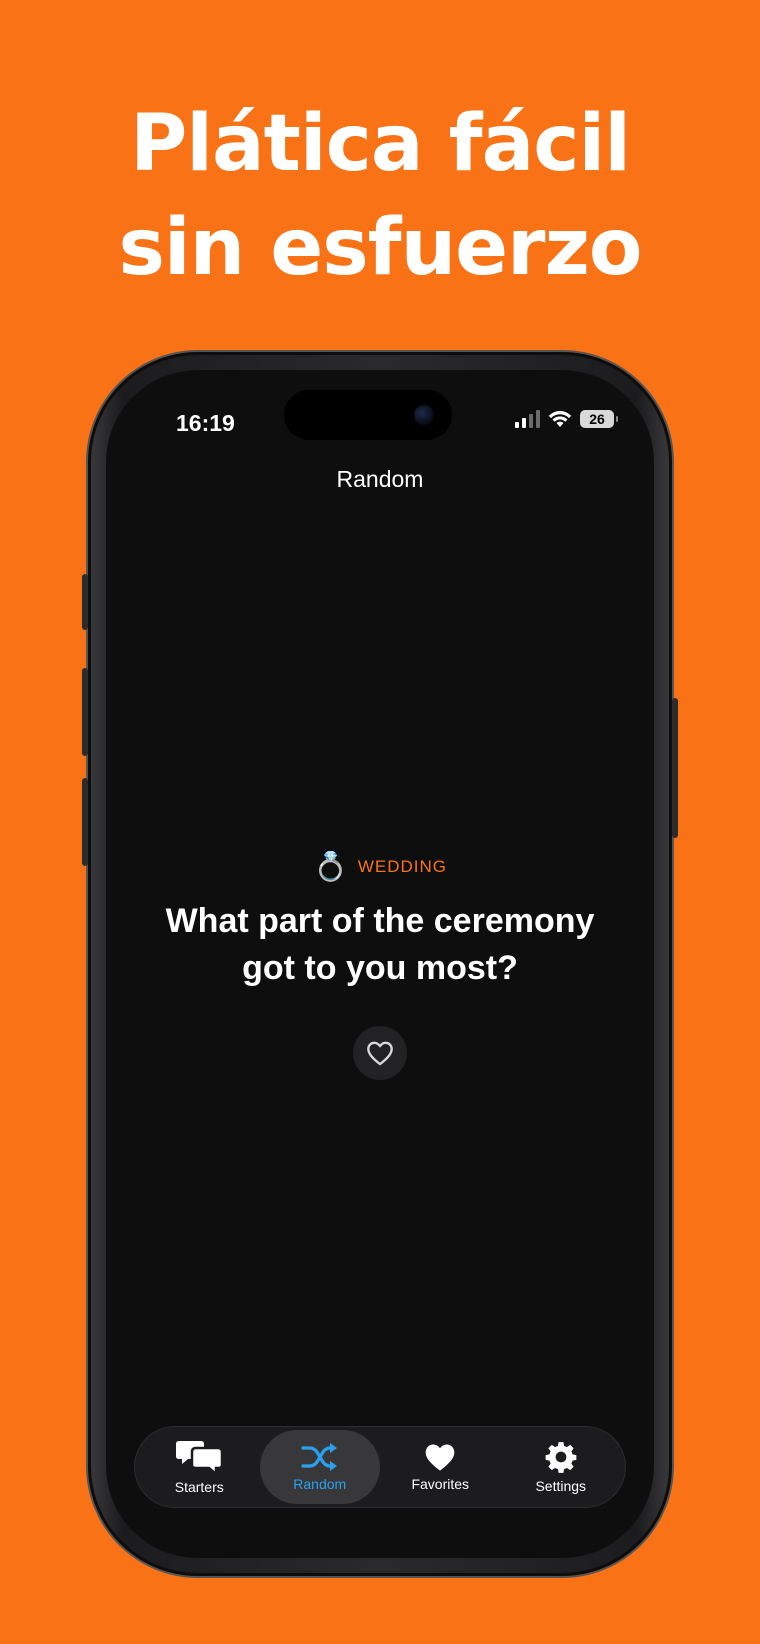 The width and height of the screenshot is (760, 1644). Describe the element at coordinates (599, 419) in the screenshot. I see `battery-indicator: 26` at that location.